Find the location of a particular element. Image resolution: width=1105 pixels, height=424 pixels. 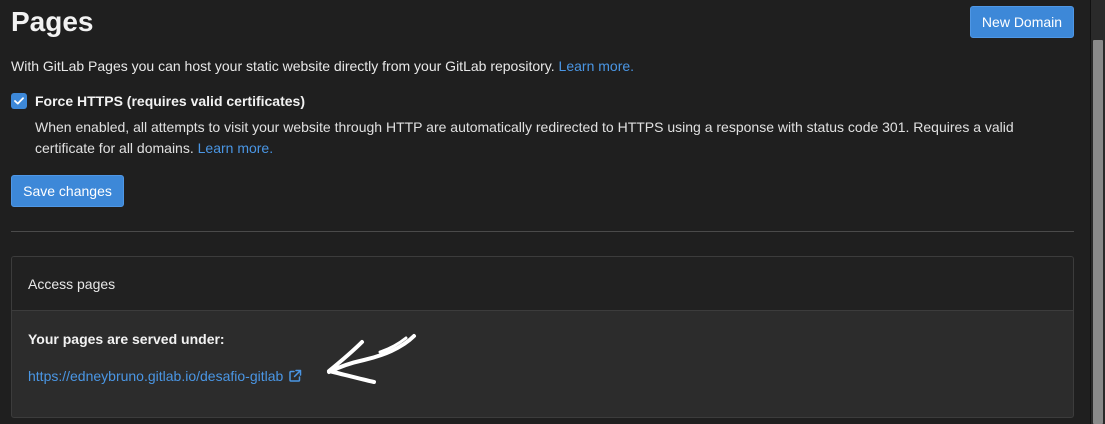

force-https-learn-more-link: Learn more. is located at coordinates (235, 148).